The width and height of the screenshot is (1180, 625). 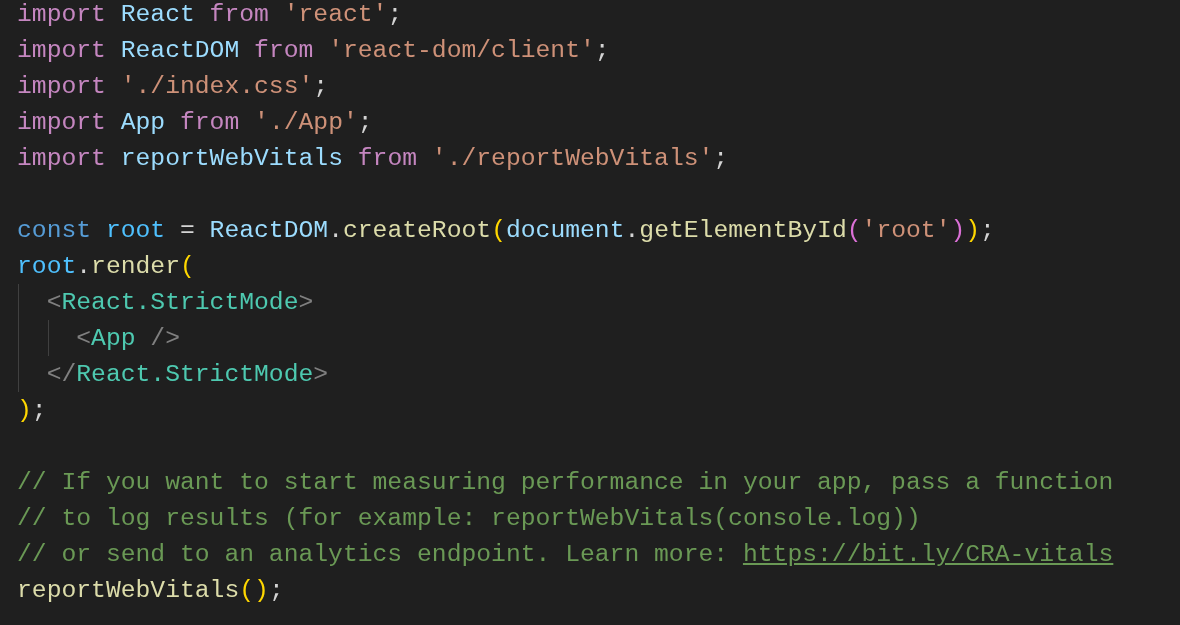 What do you see at coordinates (565, 482) in the screenshot?
I see `code-line: // If you want to start measuring performance in your app, pass a function` at bounding box center [565, 482].